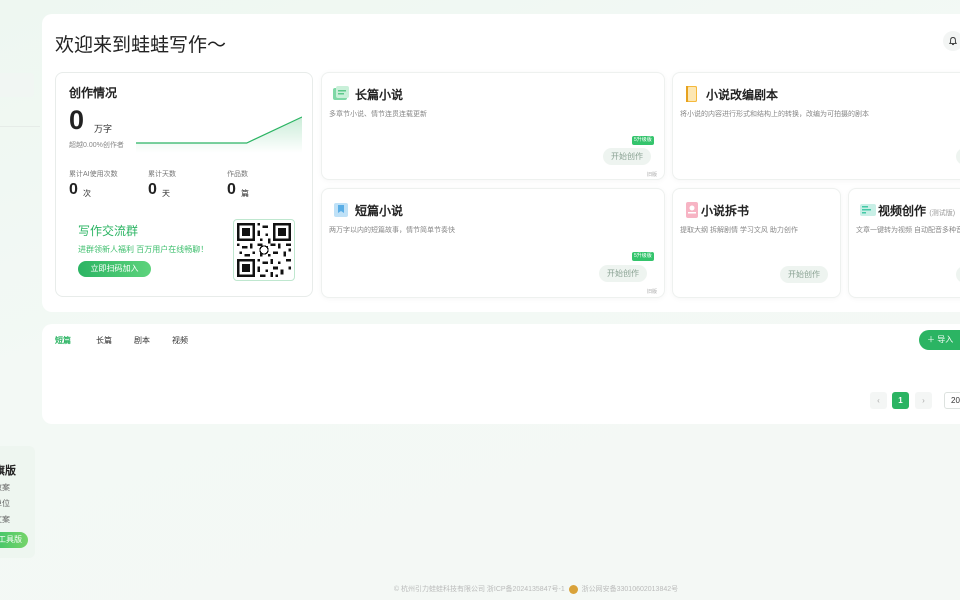 This screenshot has width=960, height=600. Describe the element at coordinates (162, 183) in the screenshot. I see `stat-days: 累计天数 0 天` at that location.